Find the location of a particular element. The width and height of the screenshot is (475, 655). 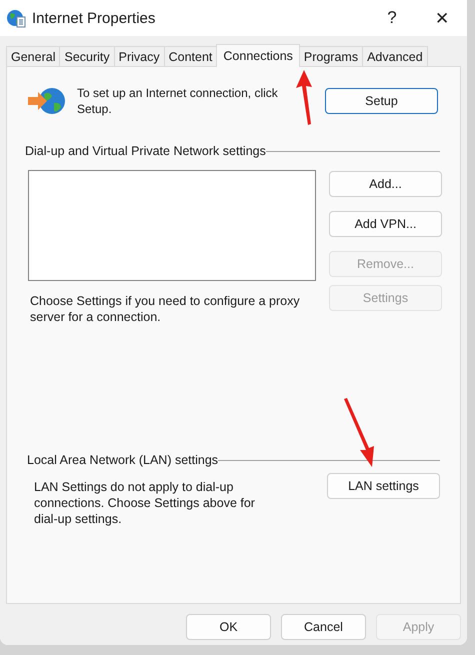

proxy-text: Choose Settings if you need to configure a proxy server for a connection. is located at coordinates (165, 309).